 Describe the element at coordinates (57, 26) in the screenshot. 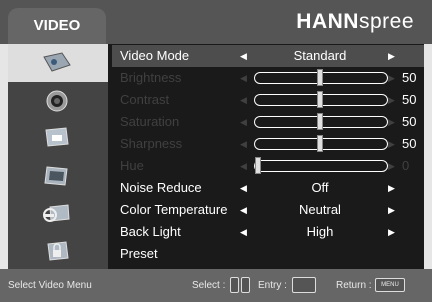

I see `page-title: VIDEO` at that location.